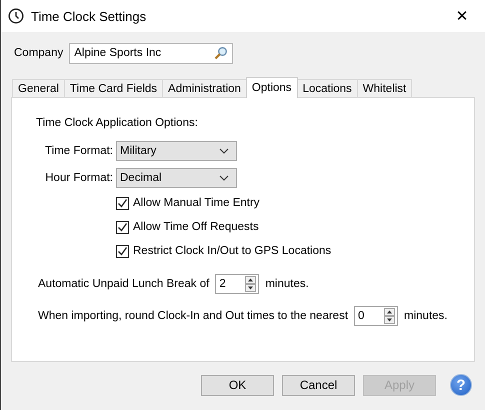 The height and width of the screenshot is (410, 485). I want to click on clock-icon, so click(16, 16).